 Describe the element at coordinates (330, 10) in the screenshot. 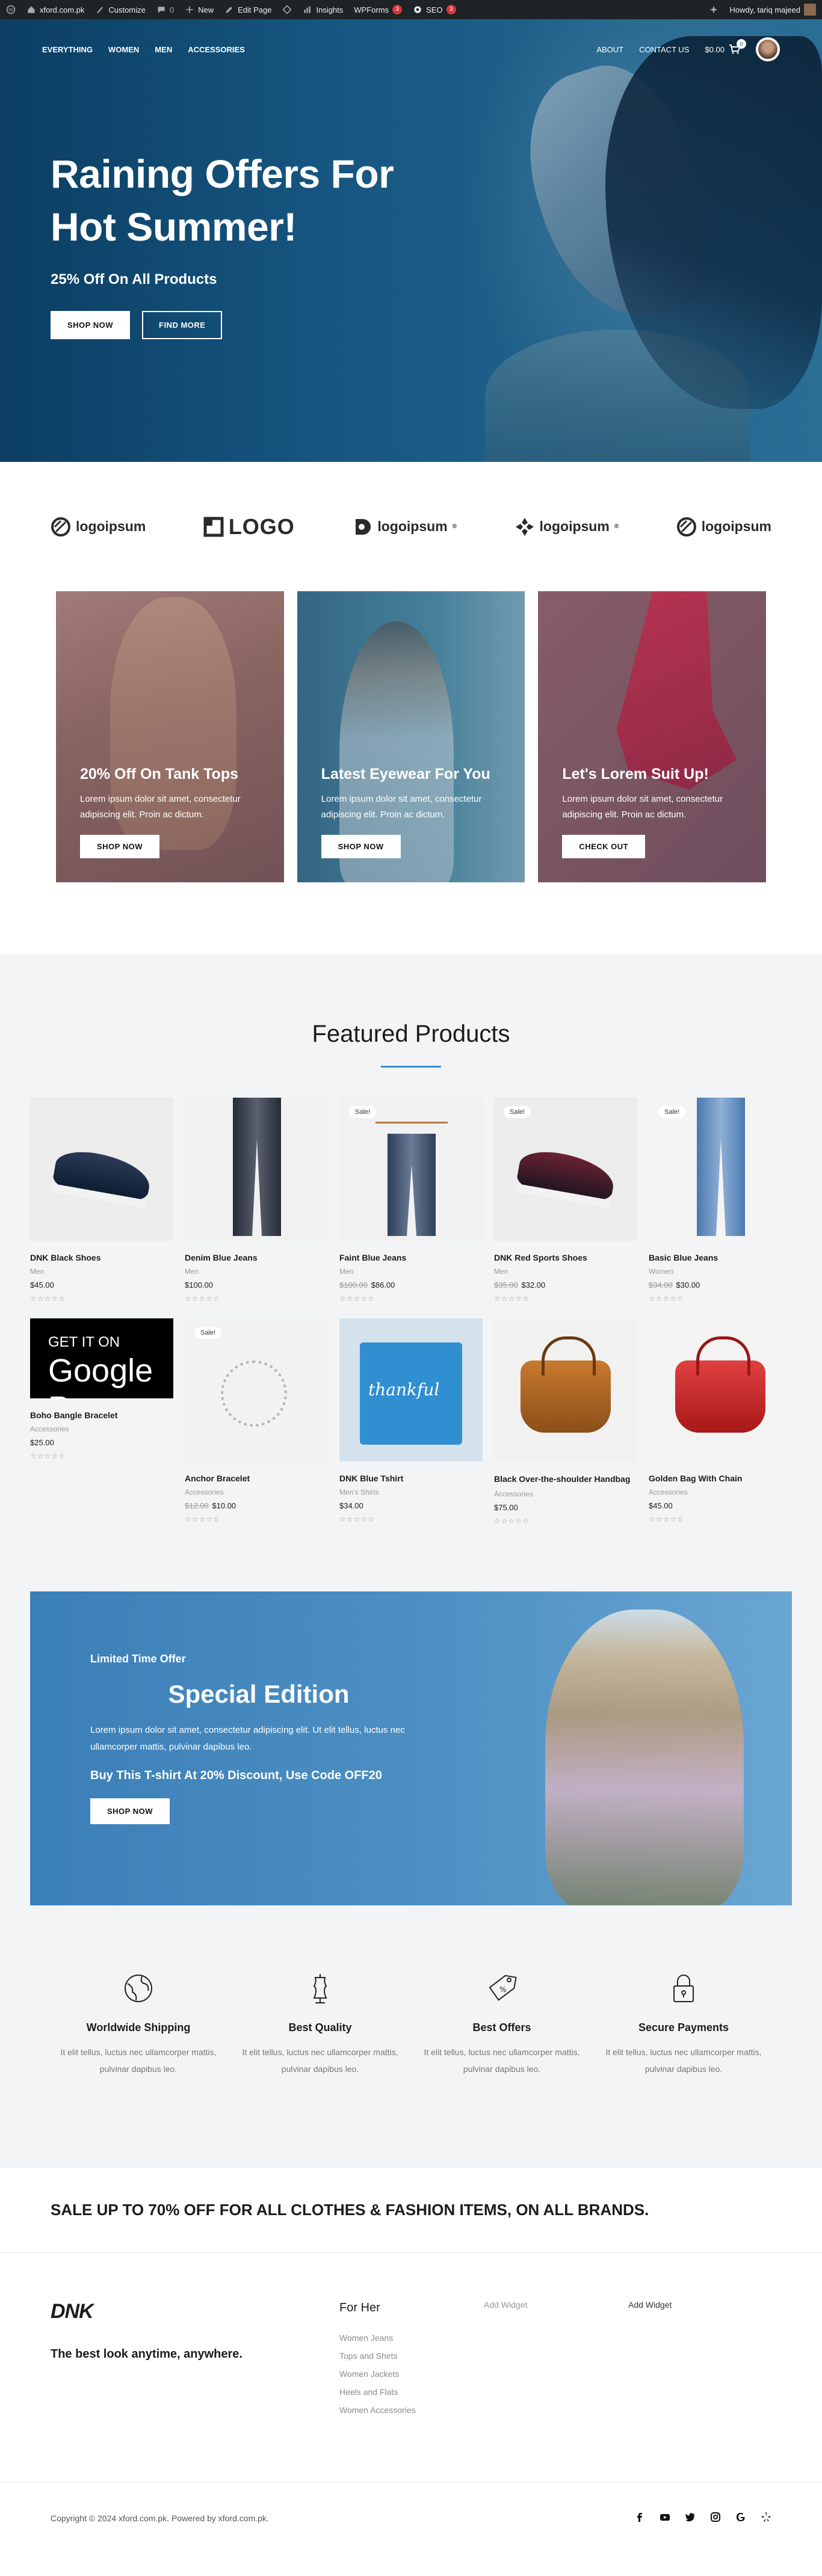

I see `insights-label: Insights` at that location.